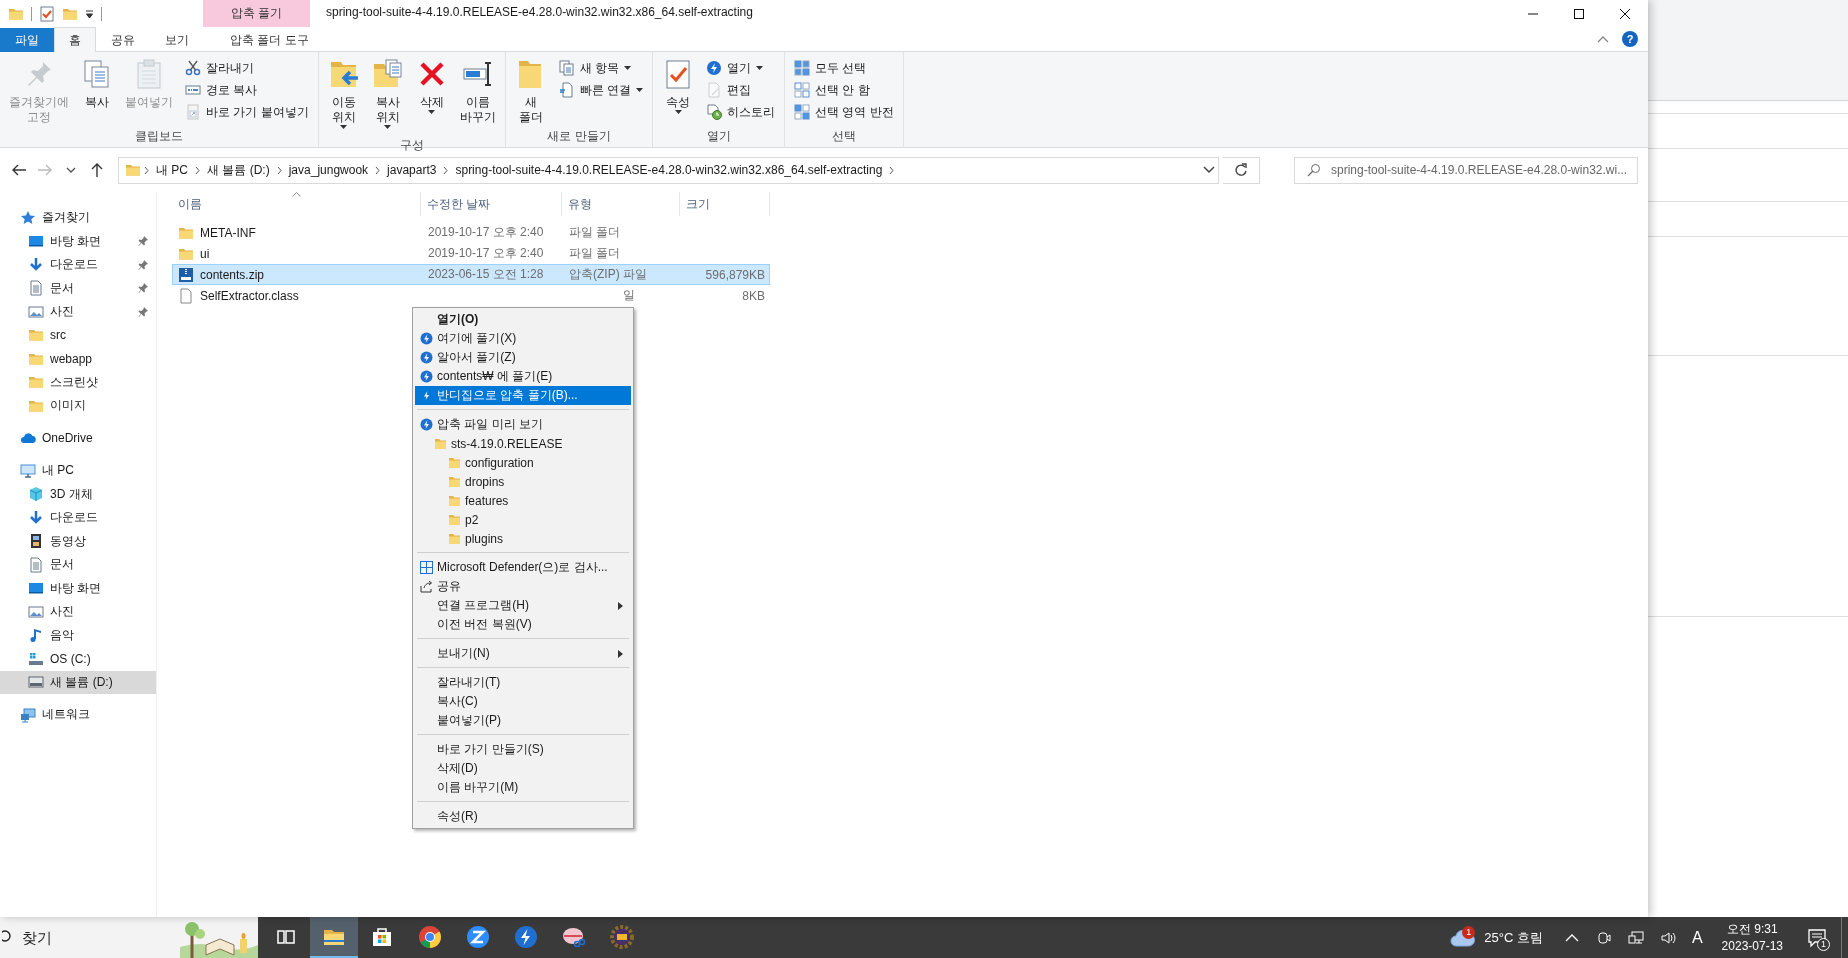 The width and height of the screenshot is (1848, 958). What do you see at coordinates (600, 68) in the screenshot?
I see `ribbon-button: 새 항목` at bounding box center [600, 68].